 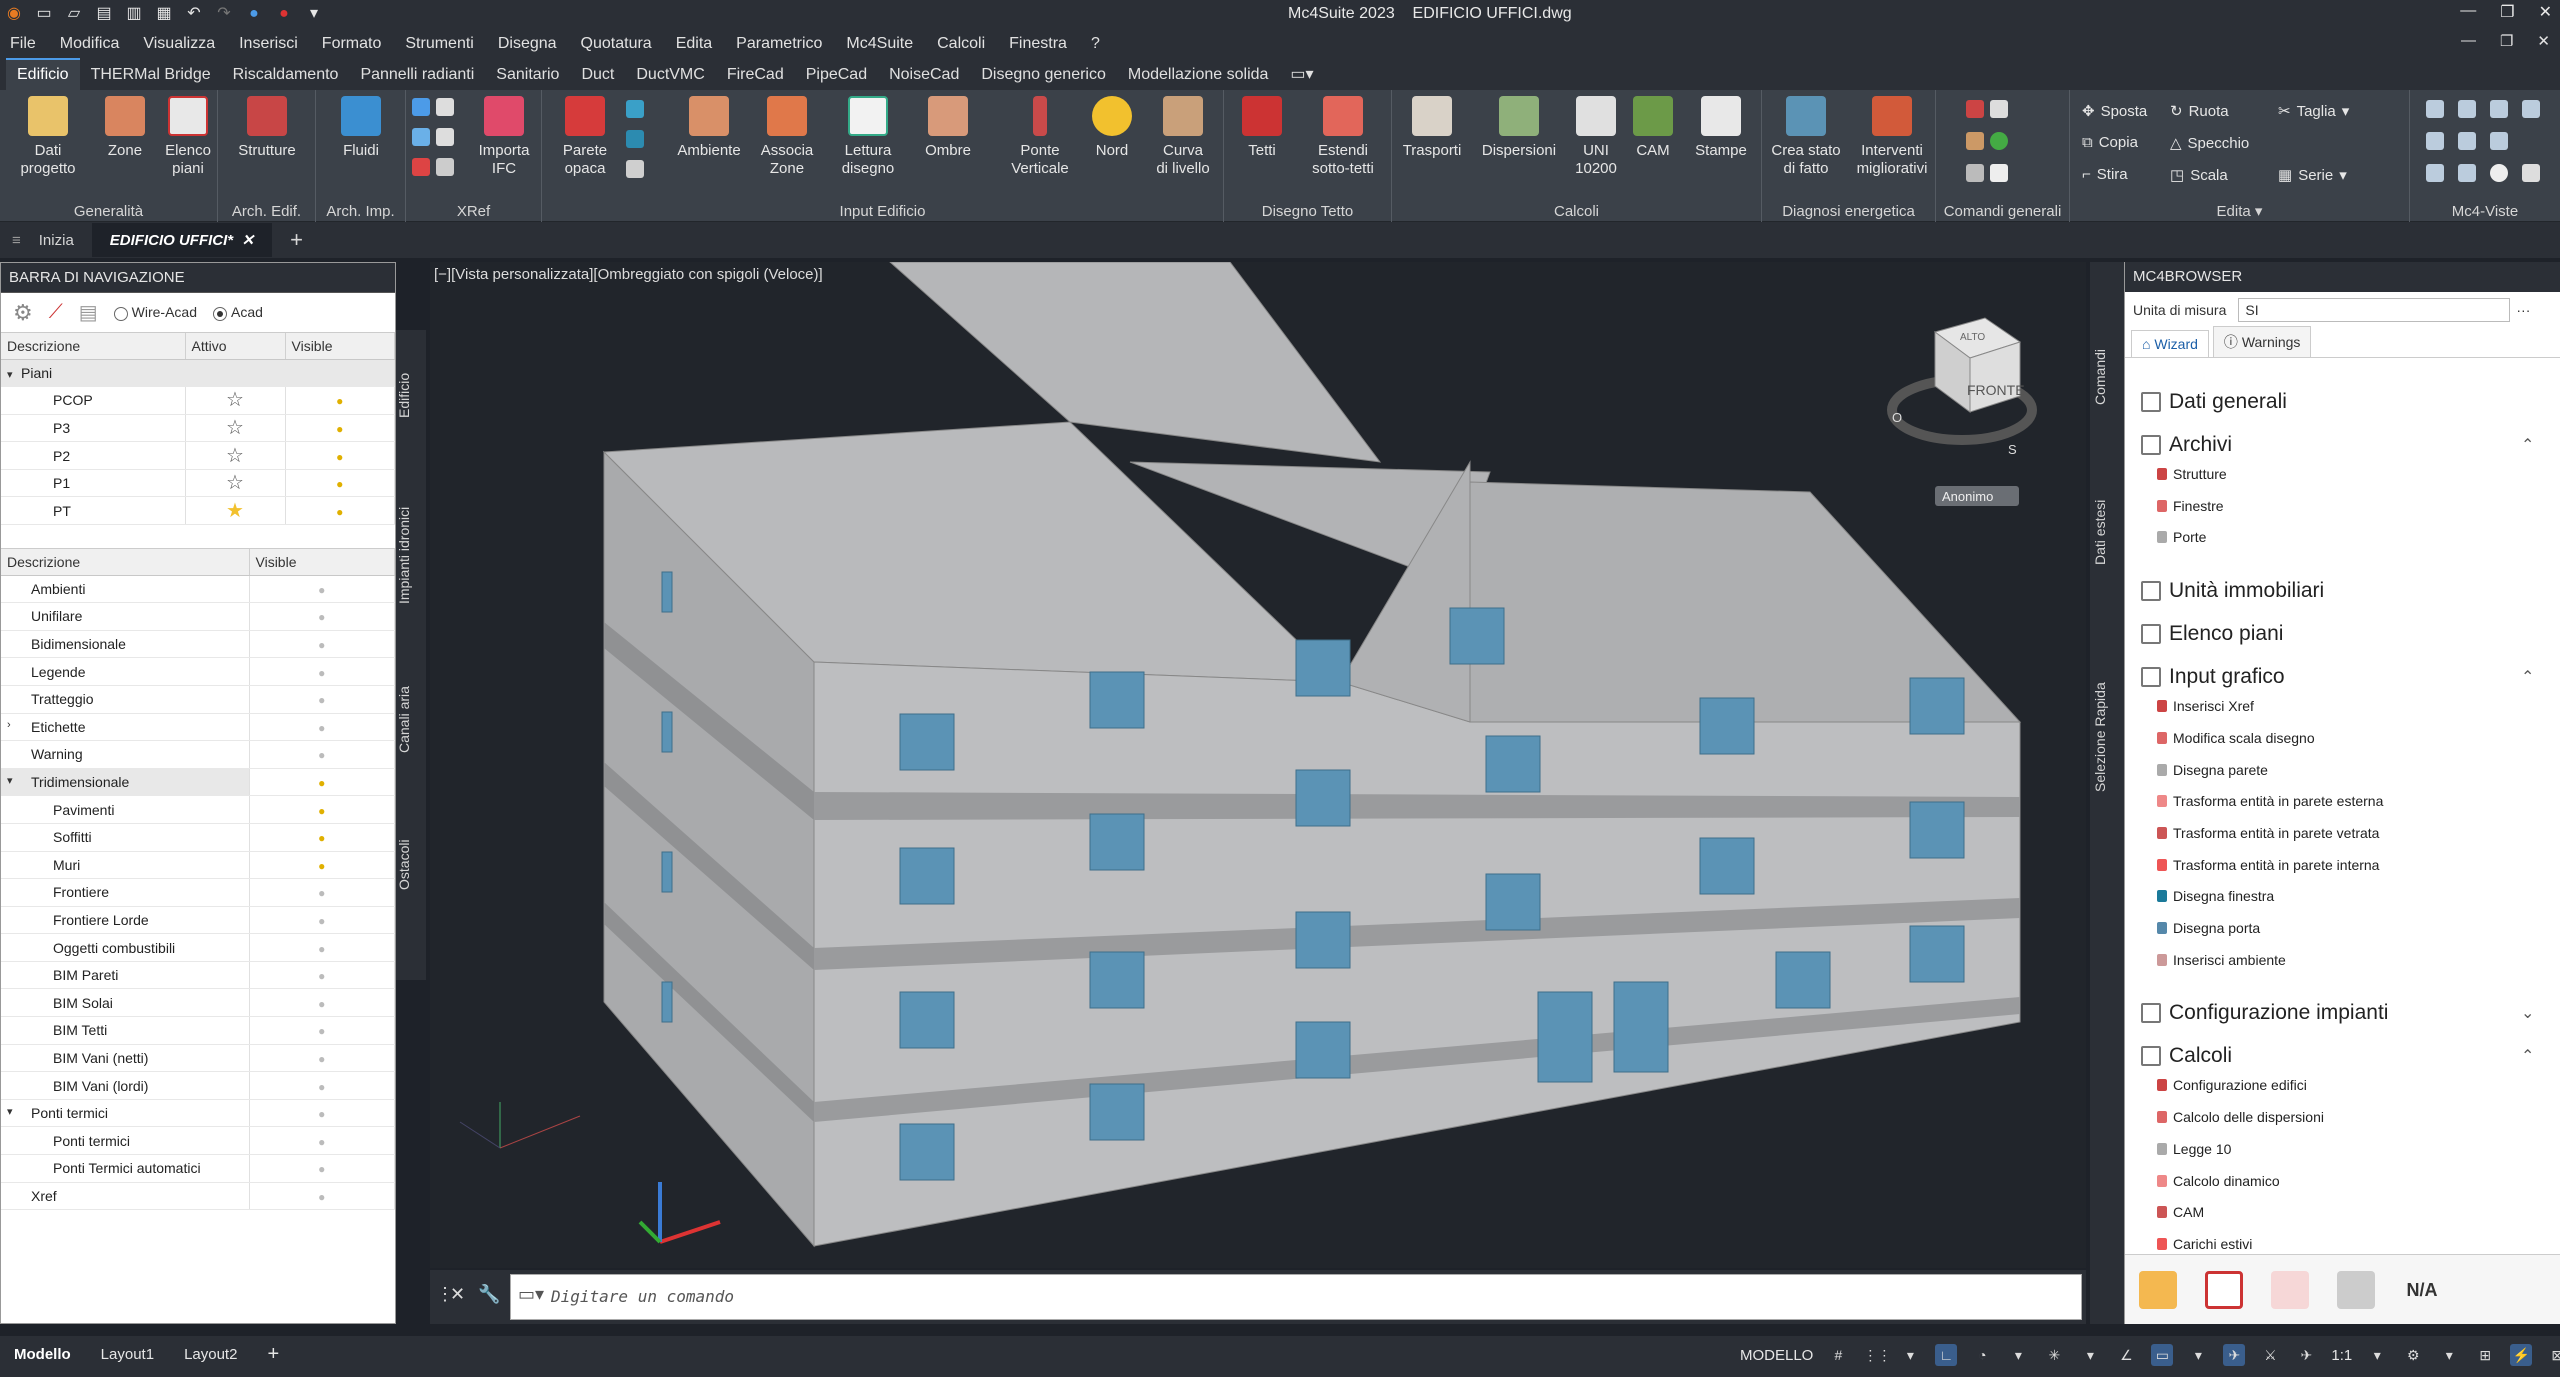 What do you see at coordinates (1776, 1355) in the screenshot?
I see `model-space-toggle: MODELLO` at bounding box center [1776, 1355].